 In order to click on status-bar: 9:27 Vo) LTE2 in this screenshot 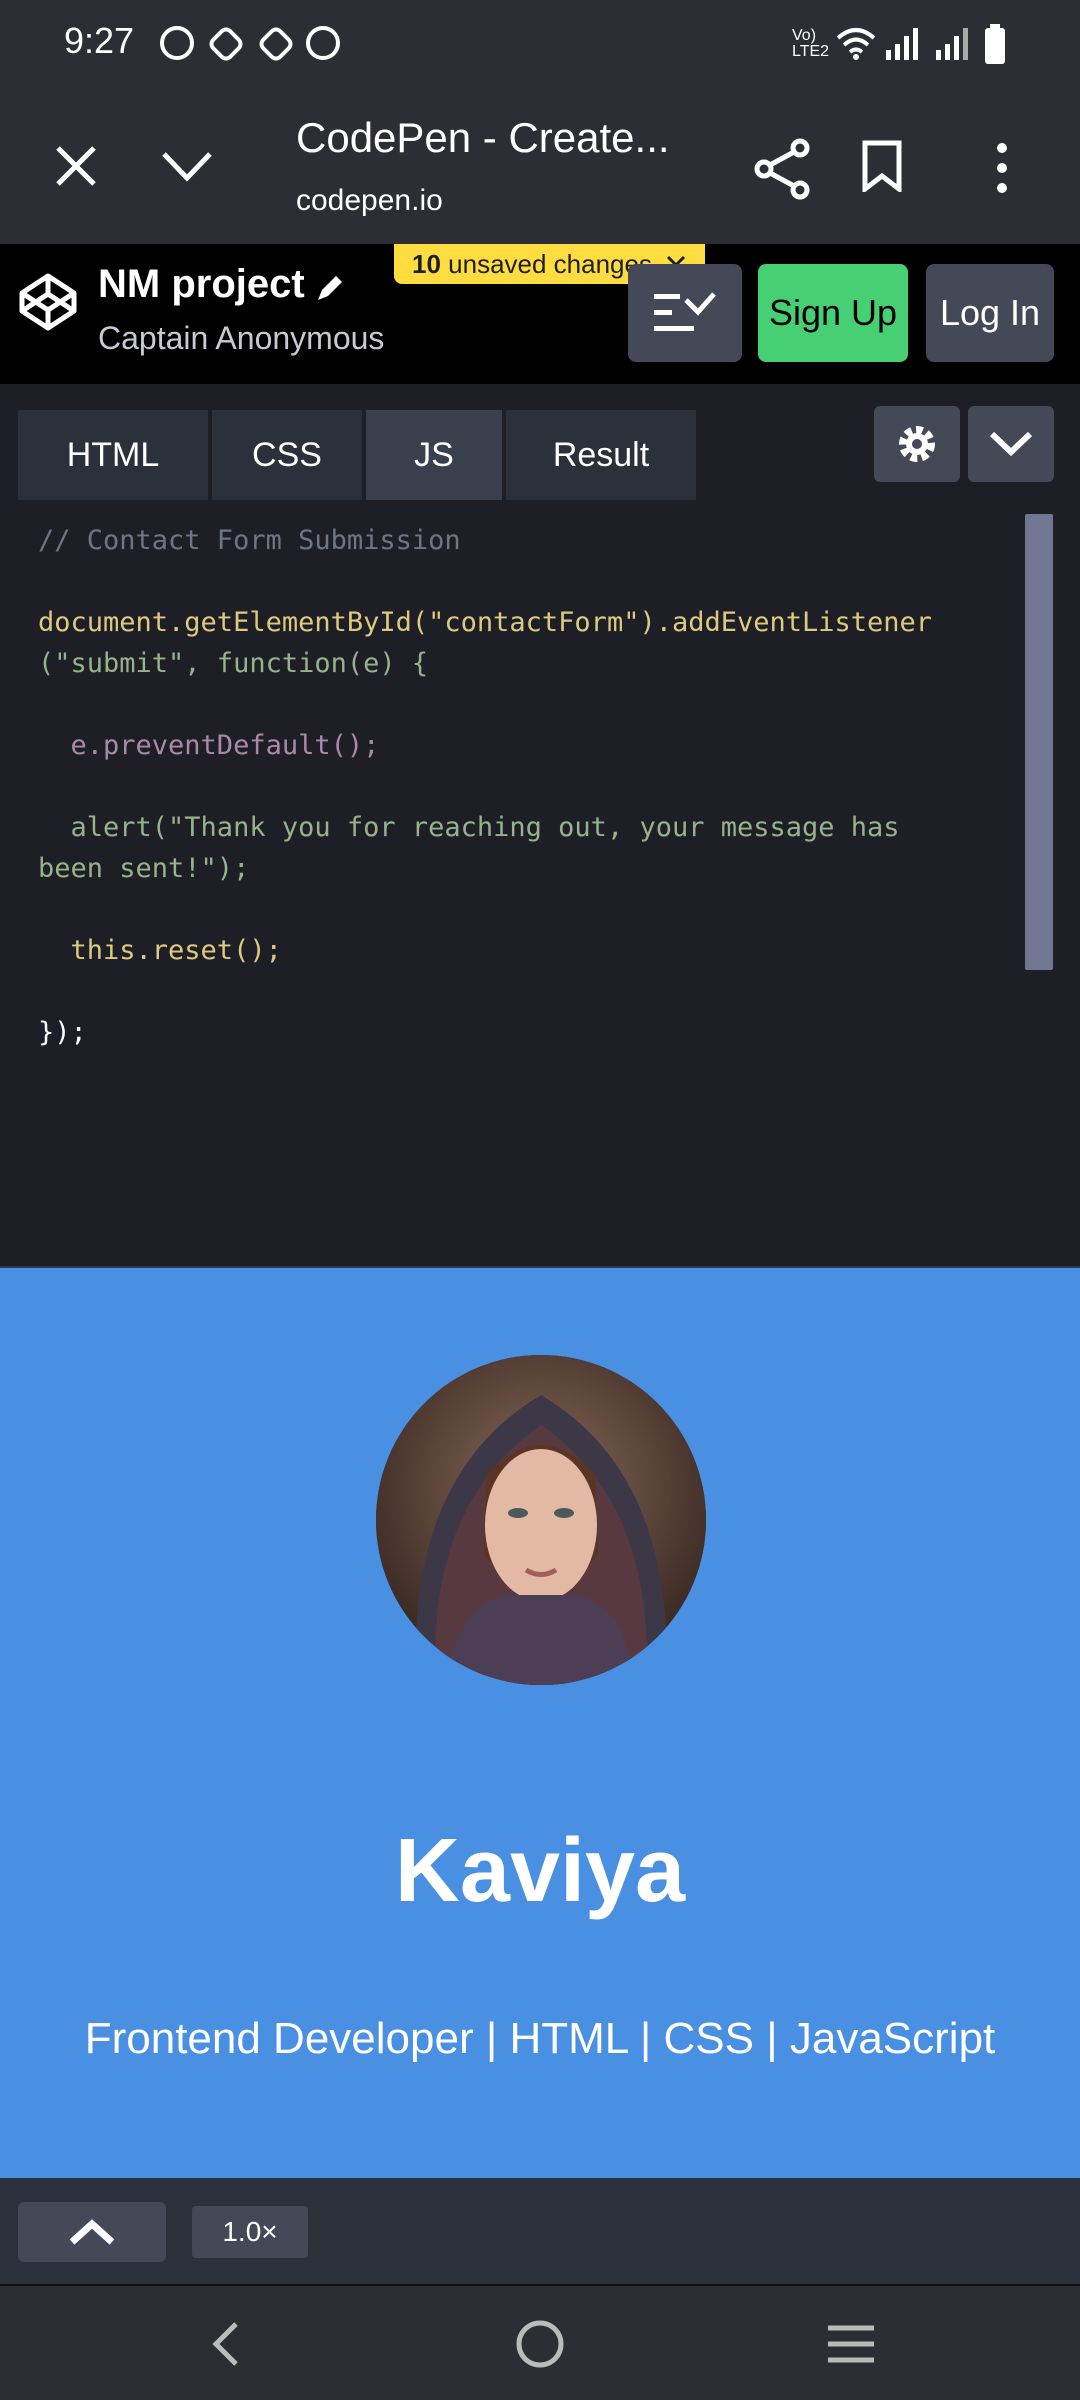, I will do `click(540, 44)`.